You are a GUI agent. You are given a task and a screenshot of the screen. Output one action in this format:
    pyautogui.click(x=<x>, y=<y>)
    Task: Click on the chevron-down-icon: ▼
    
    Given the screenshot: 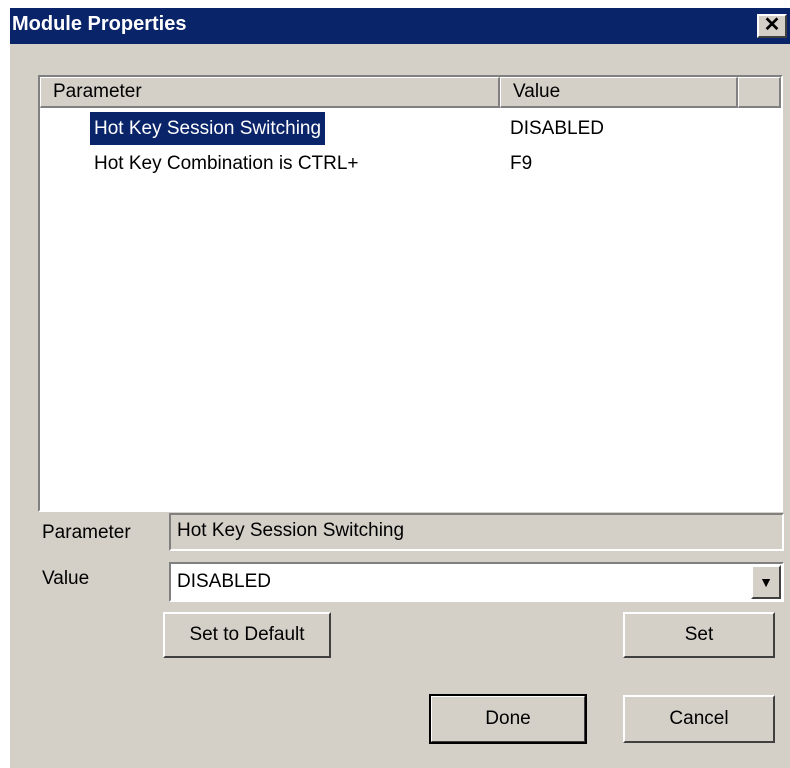 What is the action you would take?
    pyautogui.click(x=766, y=582)
    